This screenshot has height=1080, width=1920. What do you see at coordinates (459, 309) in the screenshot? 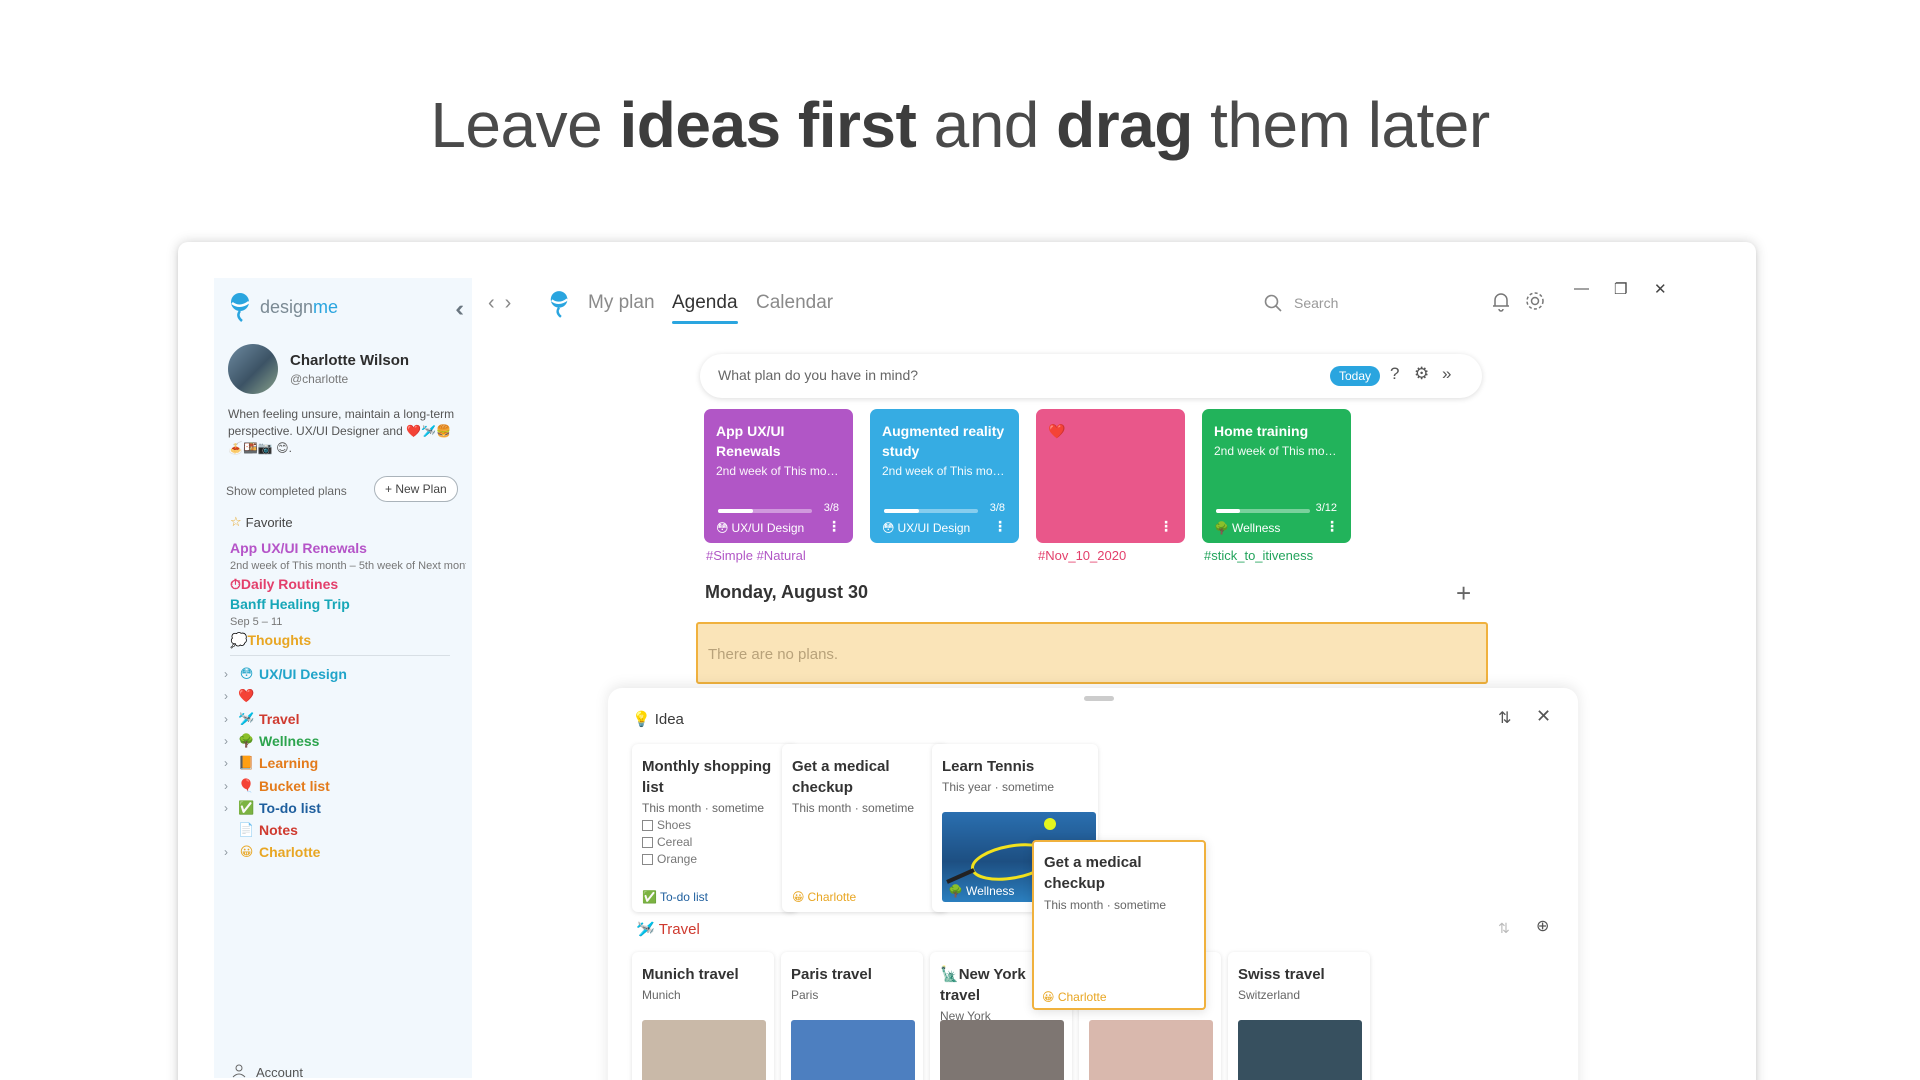
I see `collapse-sidebar-icon: ‹‹` at bounding box center [459, 309].